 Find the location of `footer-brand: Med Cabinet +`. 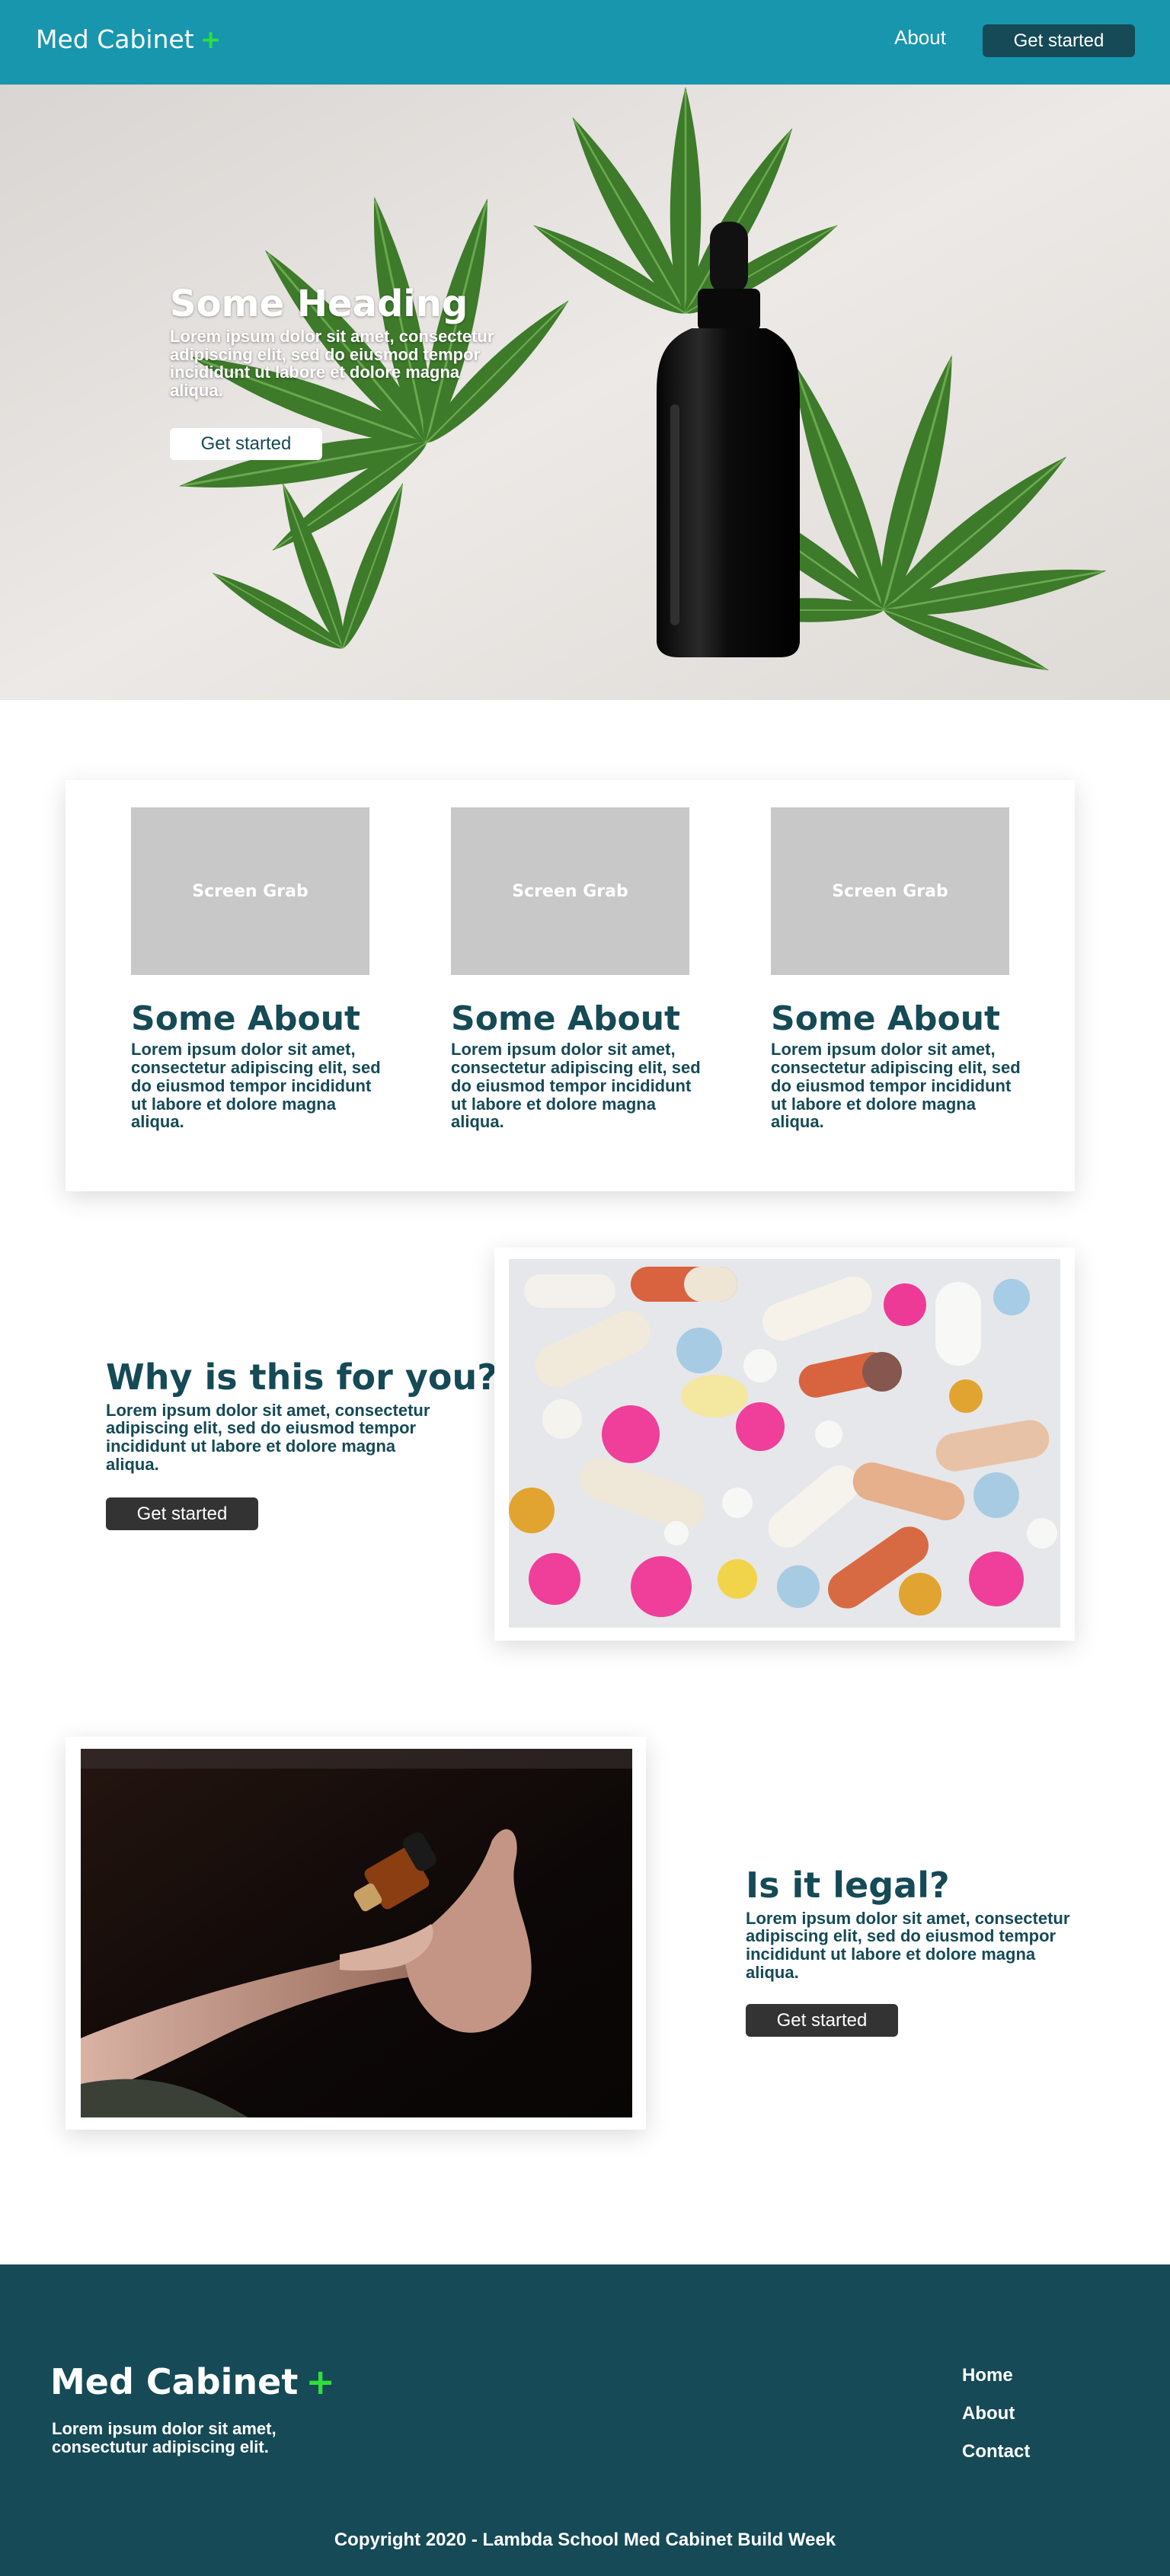

footer-brand: Med Cabinet + is located at coordinates (192, 2381).